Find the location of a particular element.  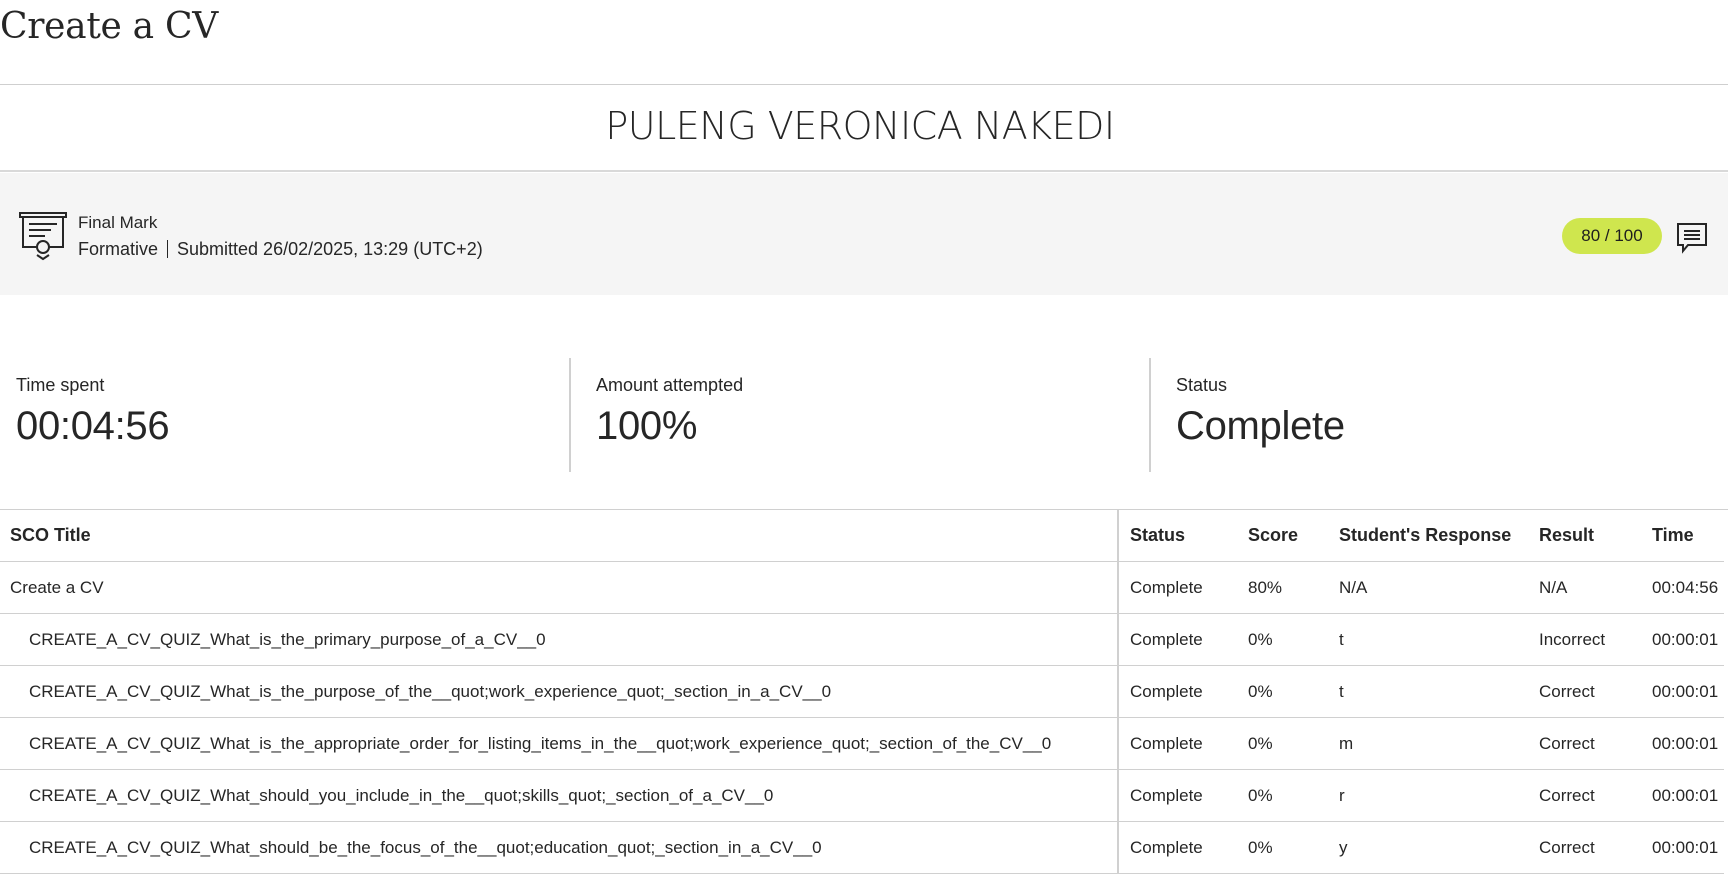

col-header-time: Time is located at coordinates (1688, 536).